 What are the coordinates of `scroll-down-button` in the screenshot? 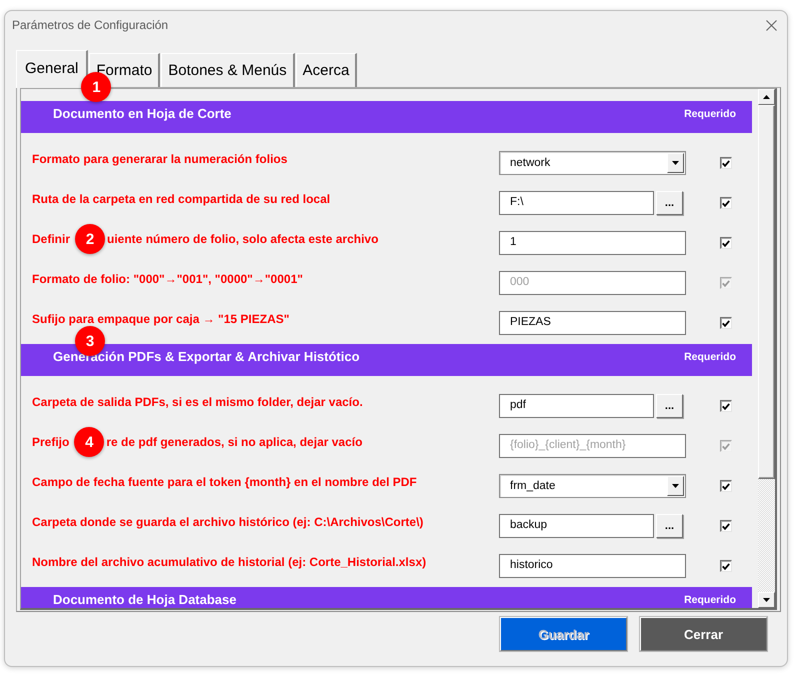 It's located at (766, 600).